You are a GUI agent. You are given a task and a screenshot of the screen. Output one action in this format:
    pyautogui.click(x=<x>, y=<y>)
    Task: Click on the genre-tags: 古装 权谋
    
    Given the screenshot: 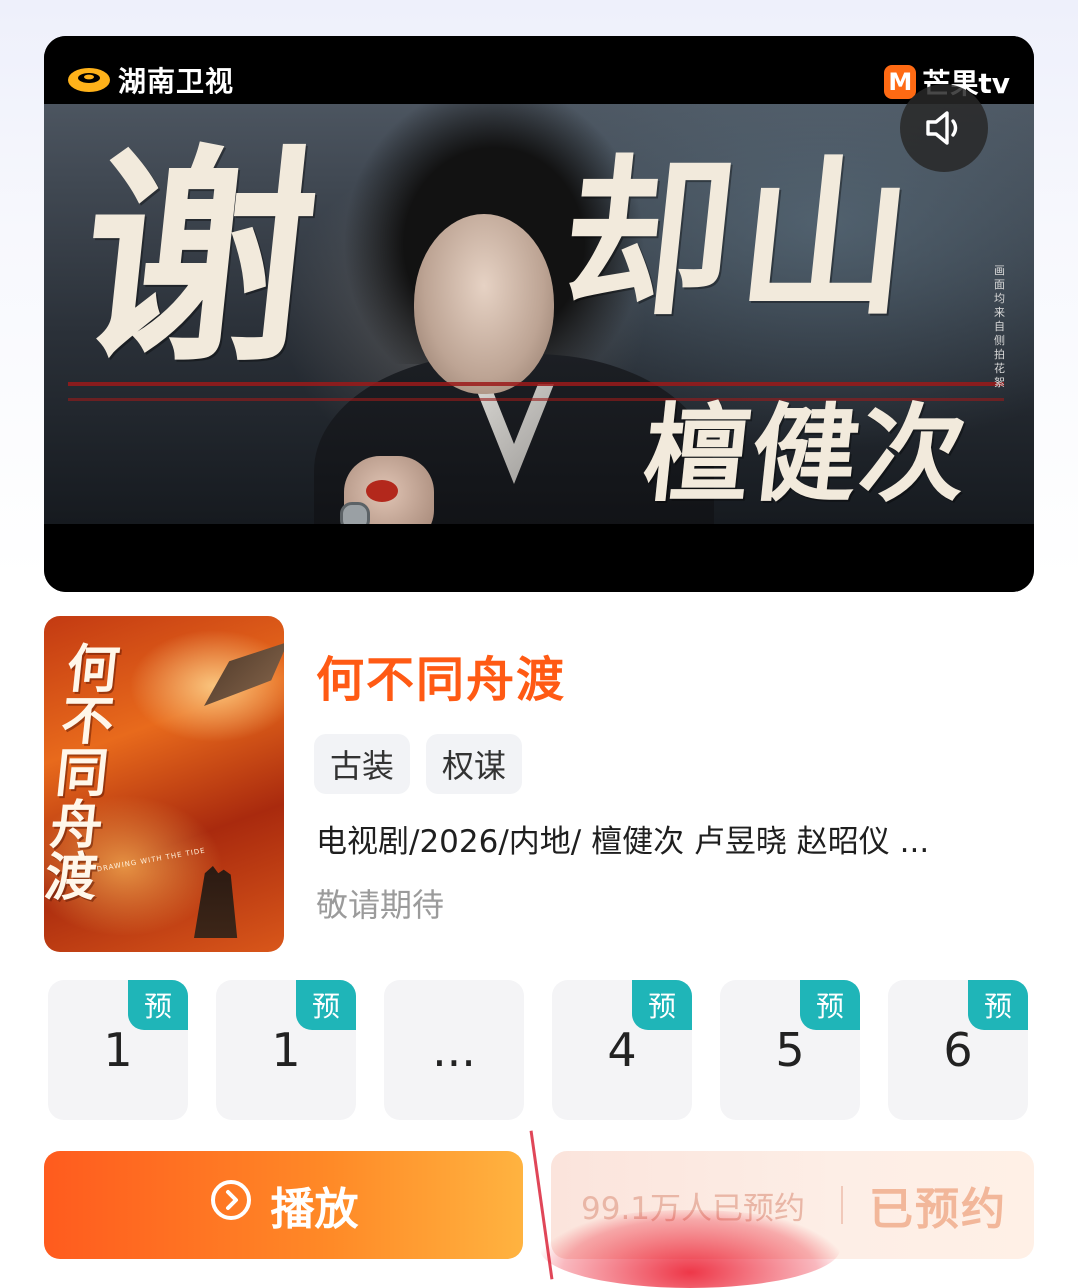 What is the action you would take?
    pyautogui.click(x=418, y=764)
    